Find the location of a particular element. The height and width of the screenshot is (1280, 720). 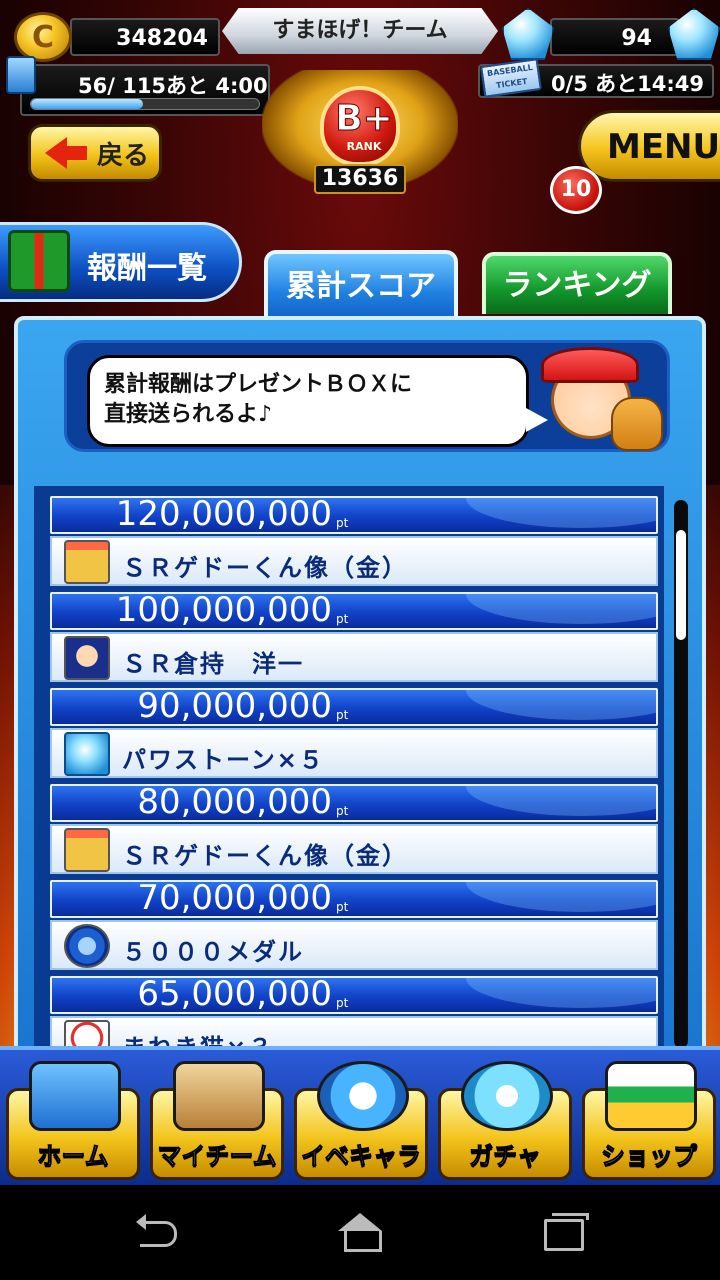

system-recent-apps-icon is located at coordinates (560, 1232).